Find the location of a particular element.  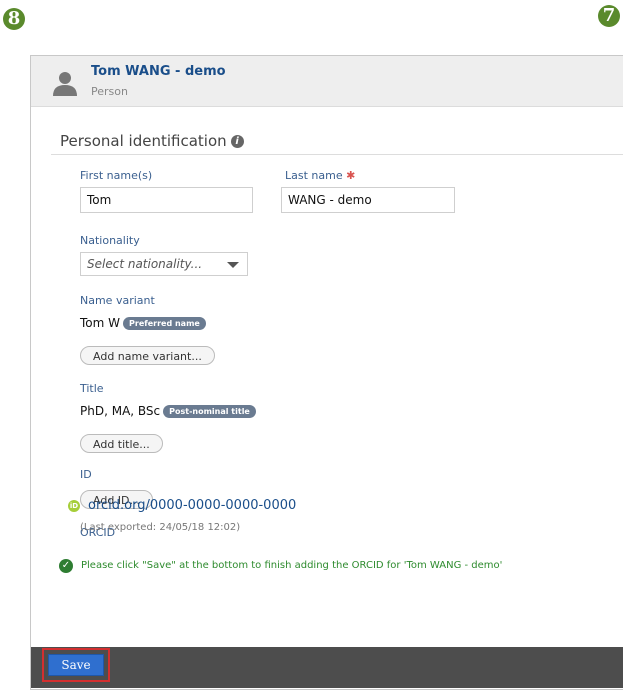

name-variant-row: Tom W Preferred name is located at coordinates (143, 323).